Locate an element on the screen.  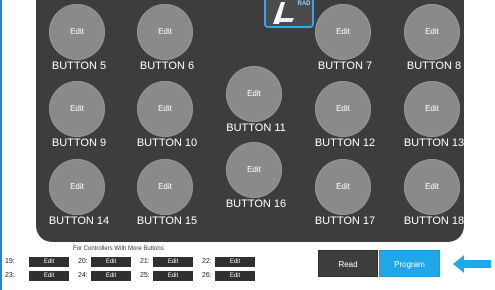
extra-button-26-edit-button: Edit is located at coordinates (235, 276).